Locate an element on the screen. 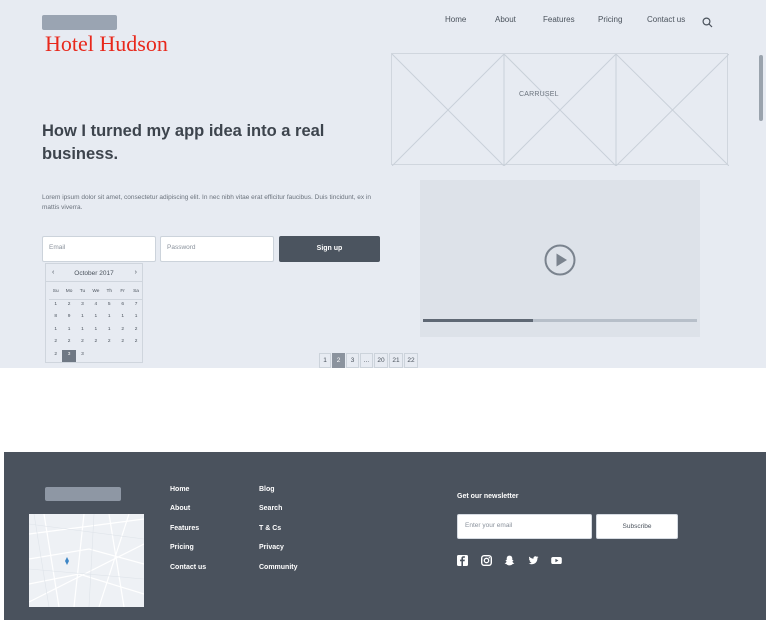  newsletter-email-field: Enter your email is located at coordinates (524, 526).